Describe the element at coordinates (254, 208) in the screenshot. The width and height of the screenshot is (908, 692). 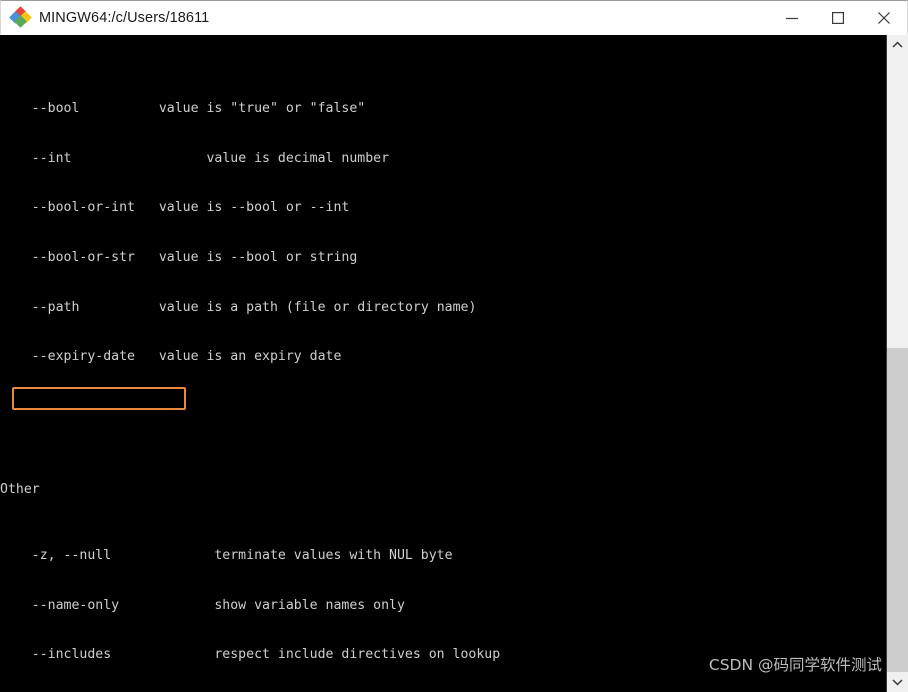
I see `help-desc: value is --bool or --int` at that location.